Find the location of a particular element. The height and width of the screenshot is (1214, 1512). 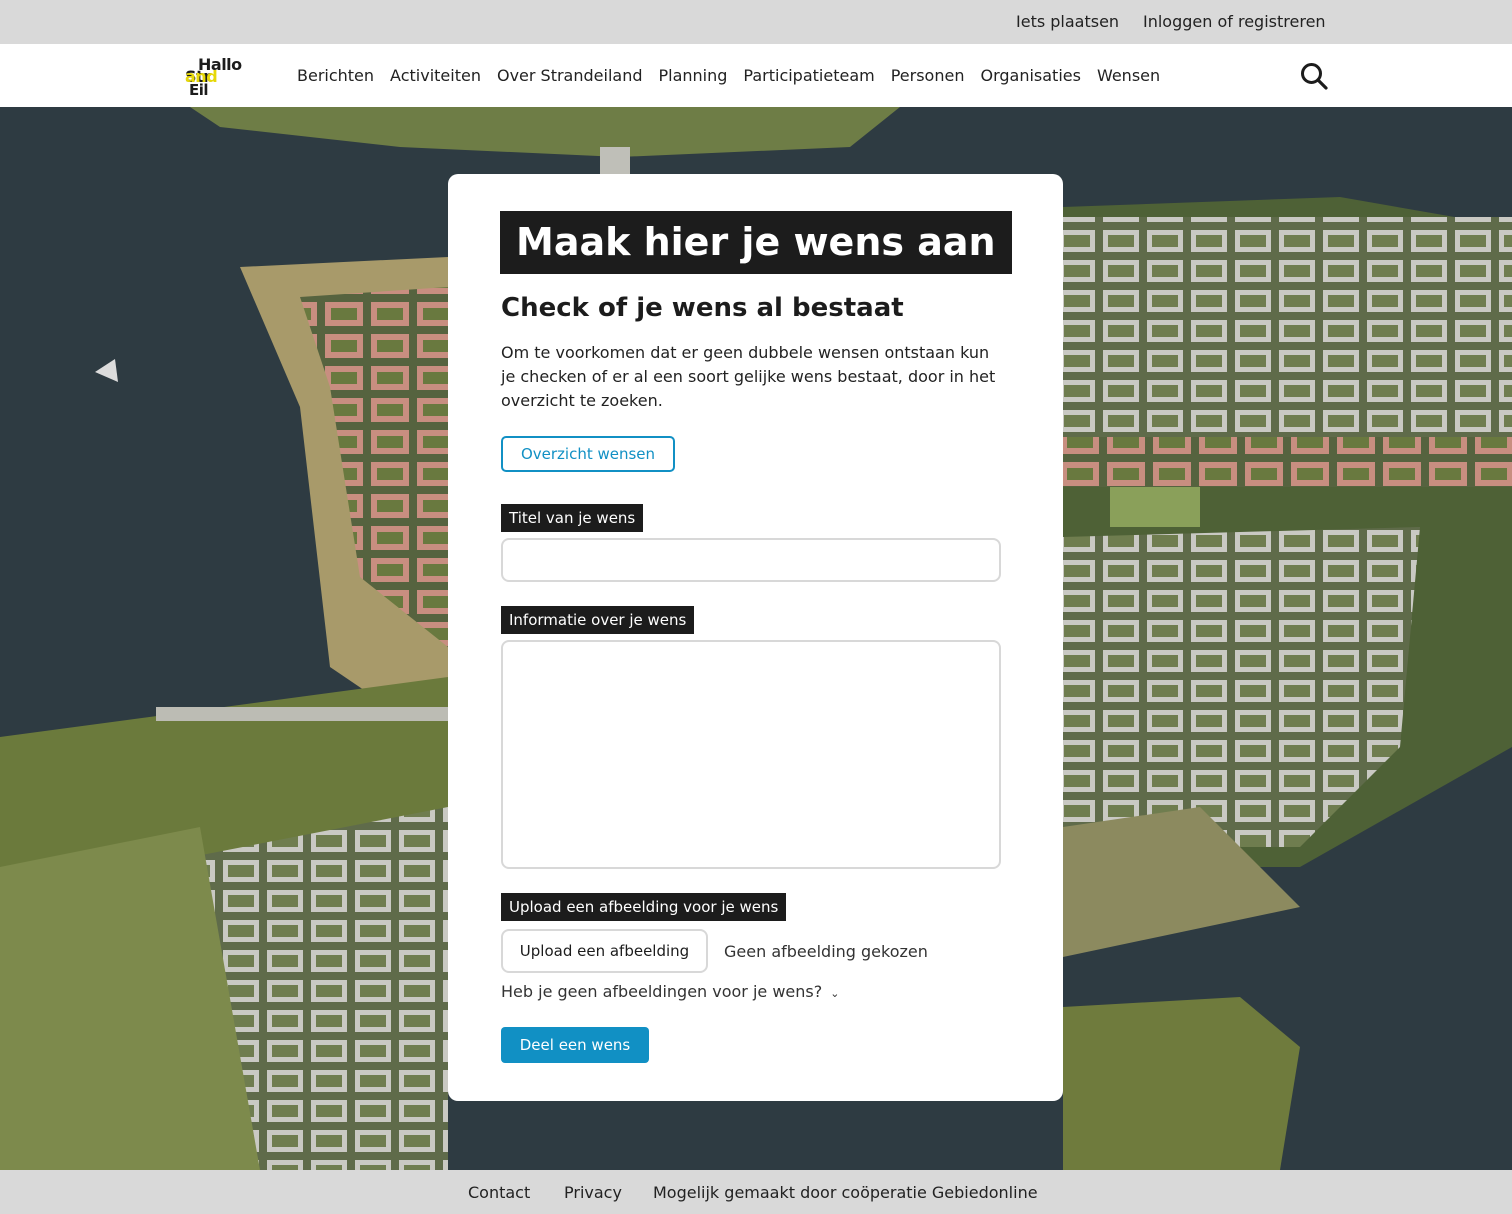

no-images-toggle: Heb je geen afbeeldingen voor je wens? ⌄ is located at coordinates (670, 991).